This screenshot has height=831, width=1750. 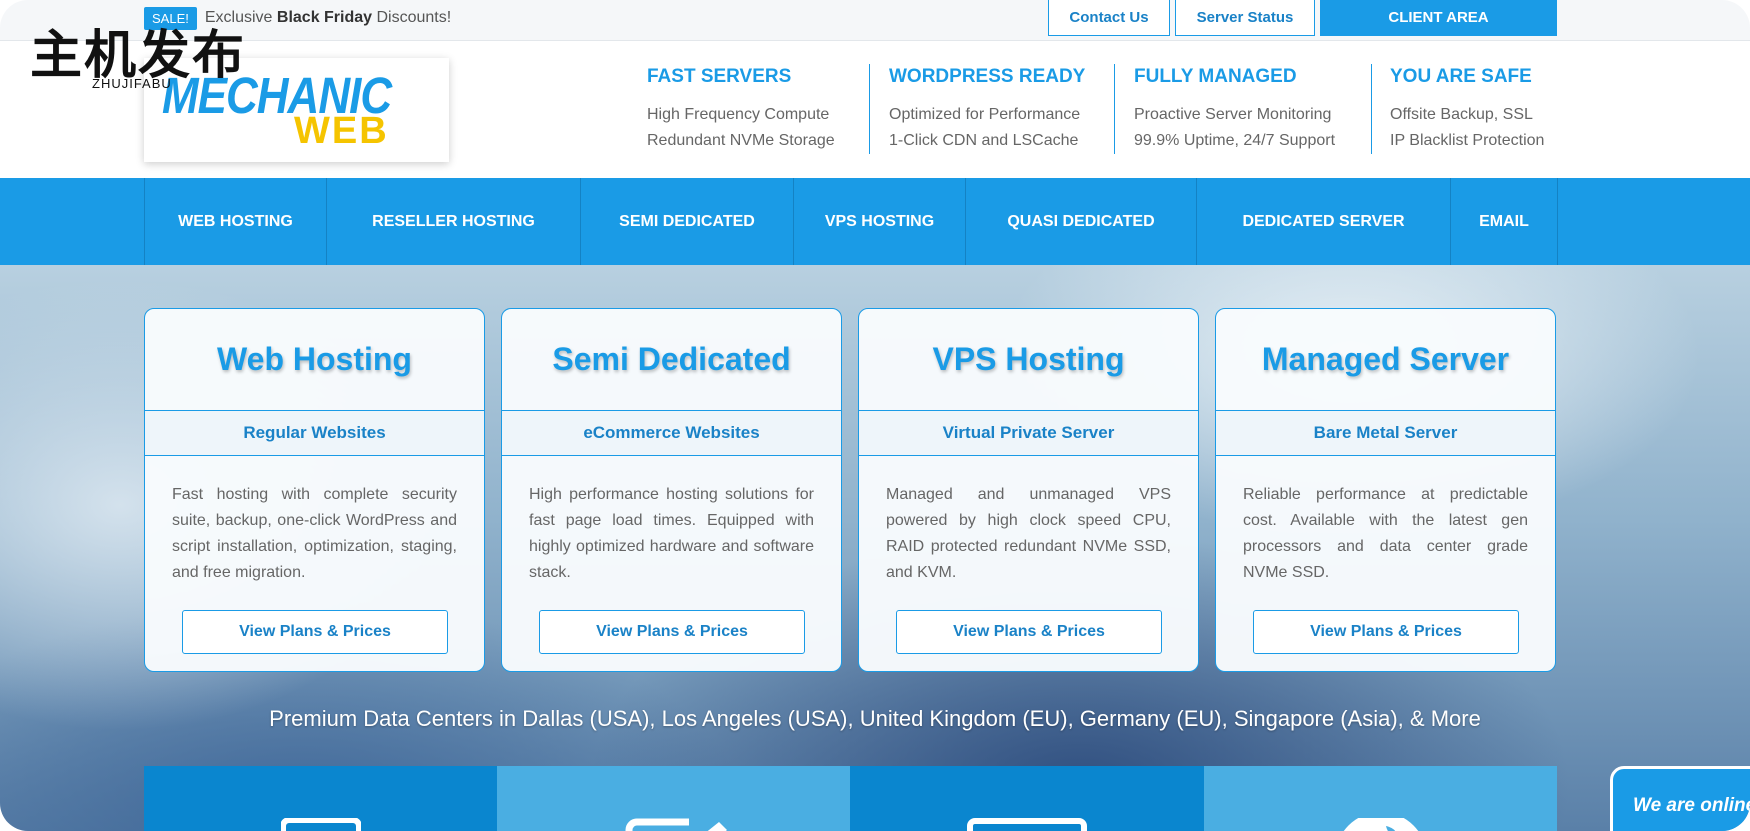 I want to click on feature-title: FULLY MANAGED, so click(x=1215, y=76).